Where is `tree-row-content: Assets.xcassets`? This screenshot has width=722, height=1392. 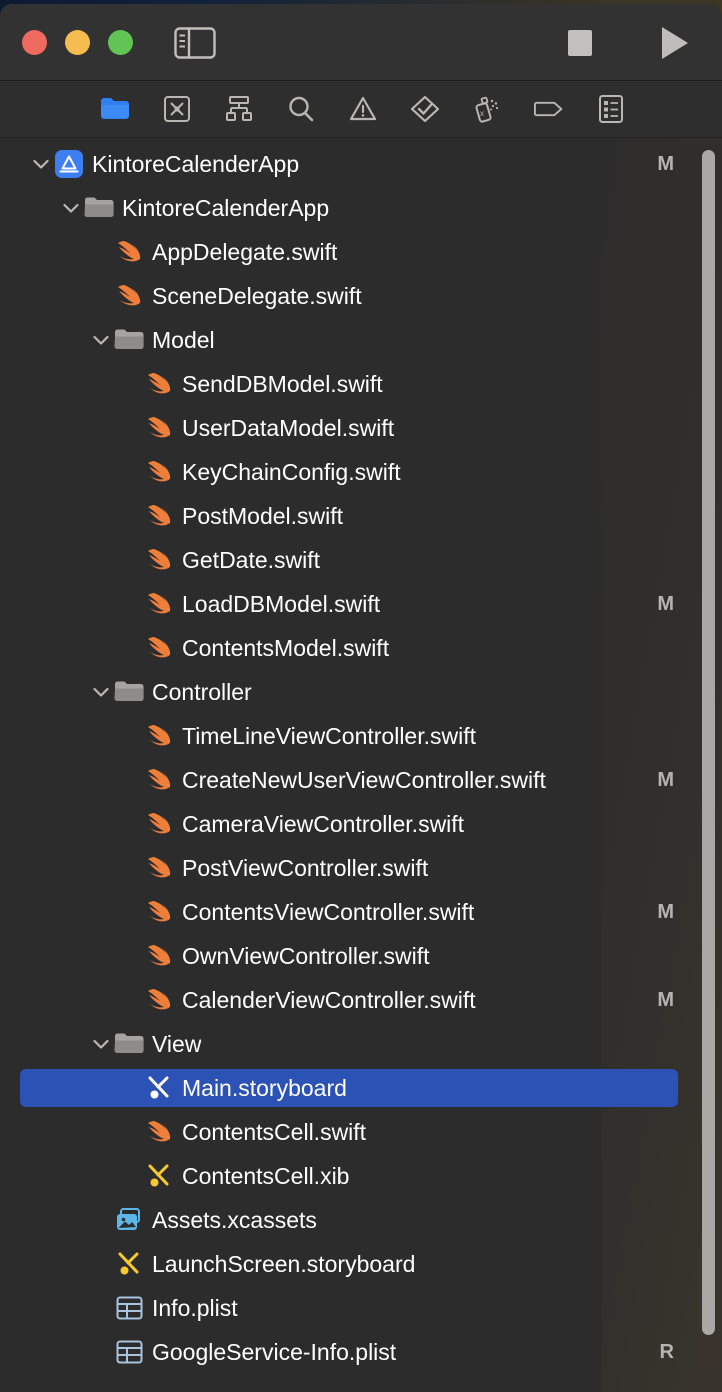
tree-row-content: Assets.xcassets is located at coordinates (349, 1220).